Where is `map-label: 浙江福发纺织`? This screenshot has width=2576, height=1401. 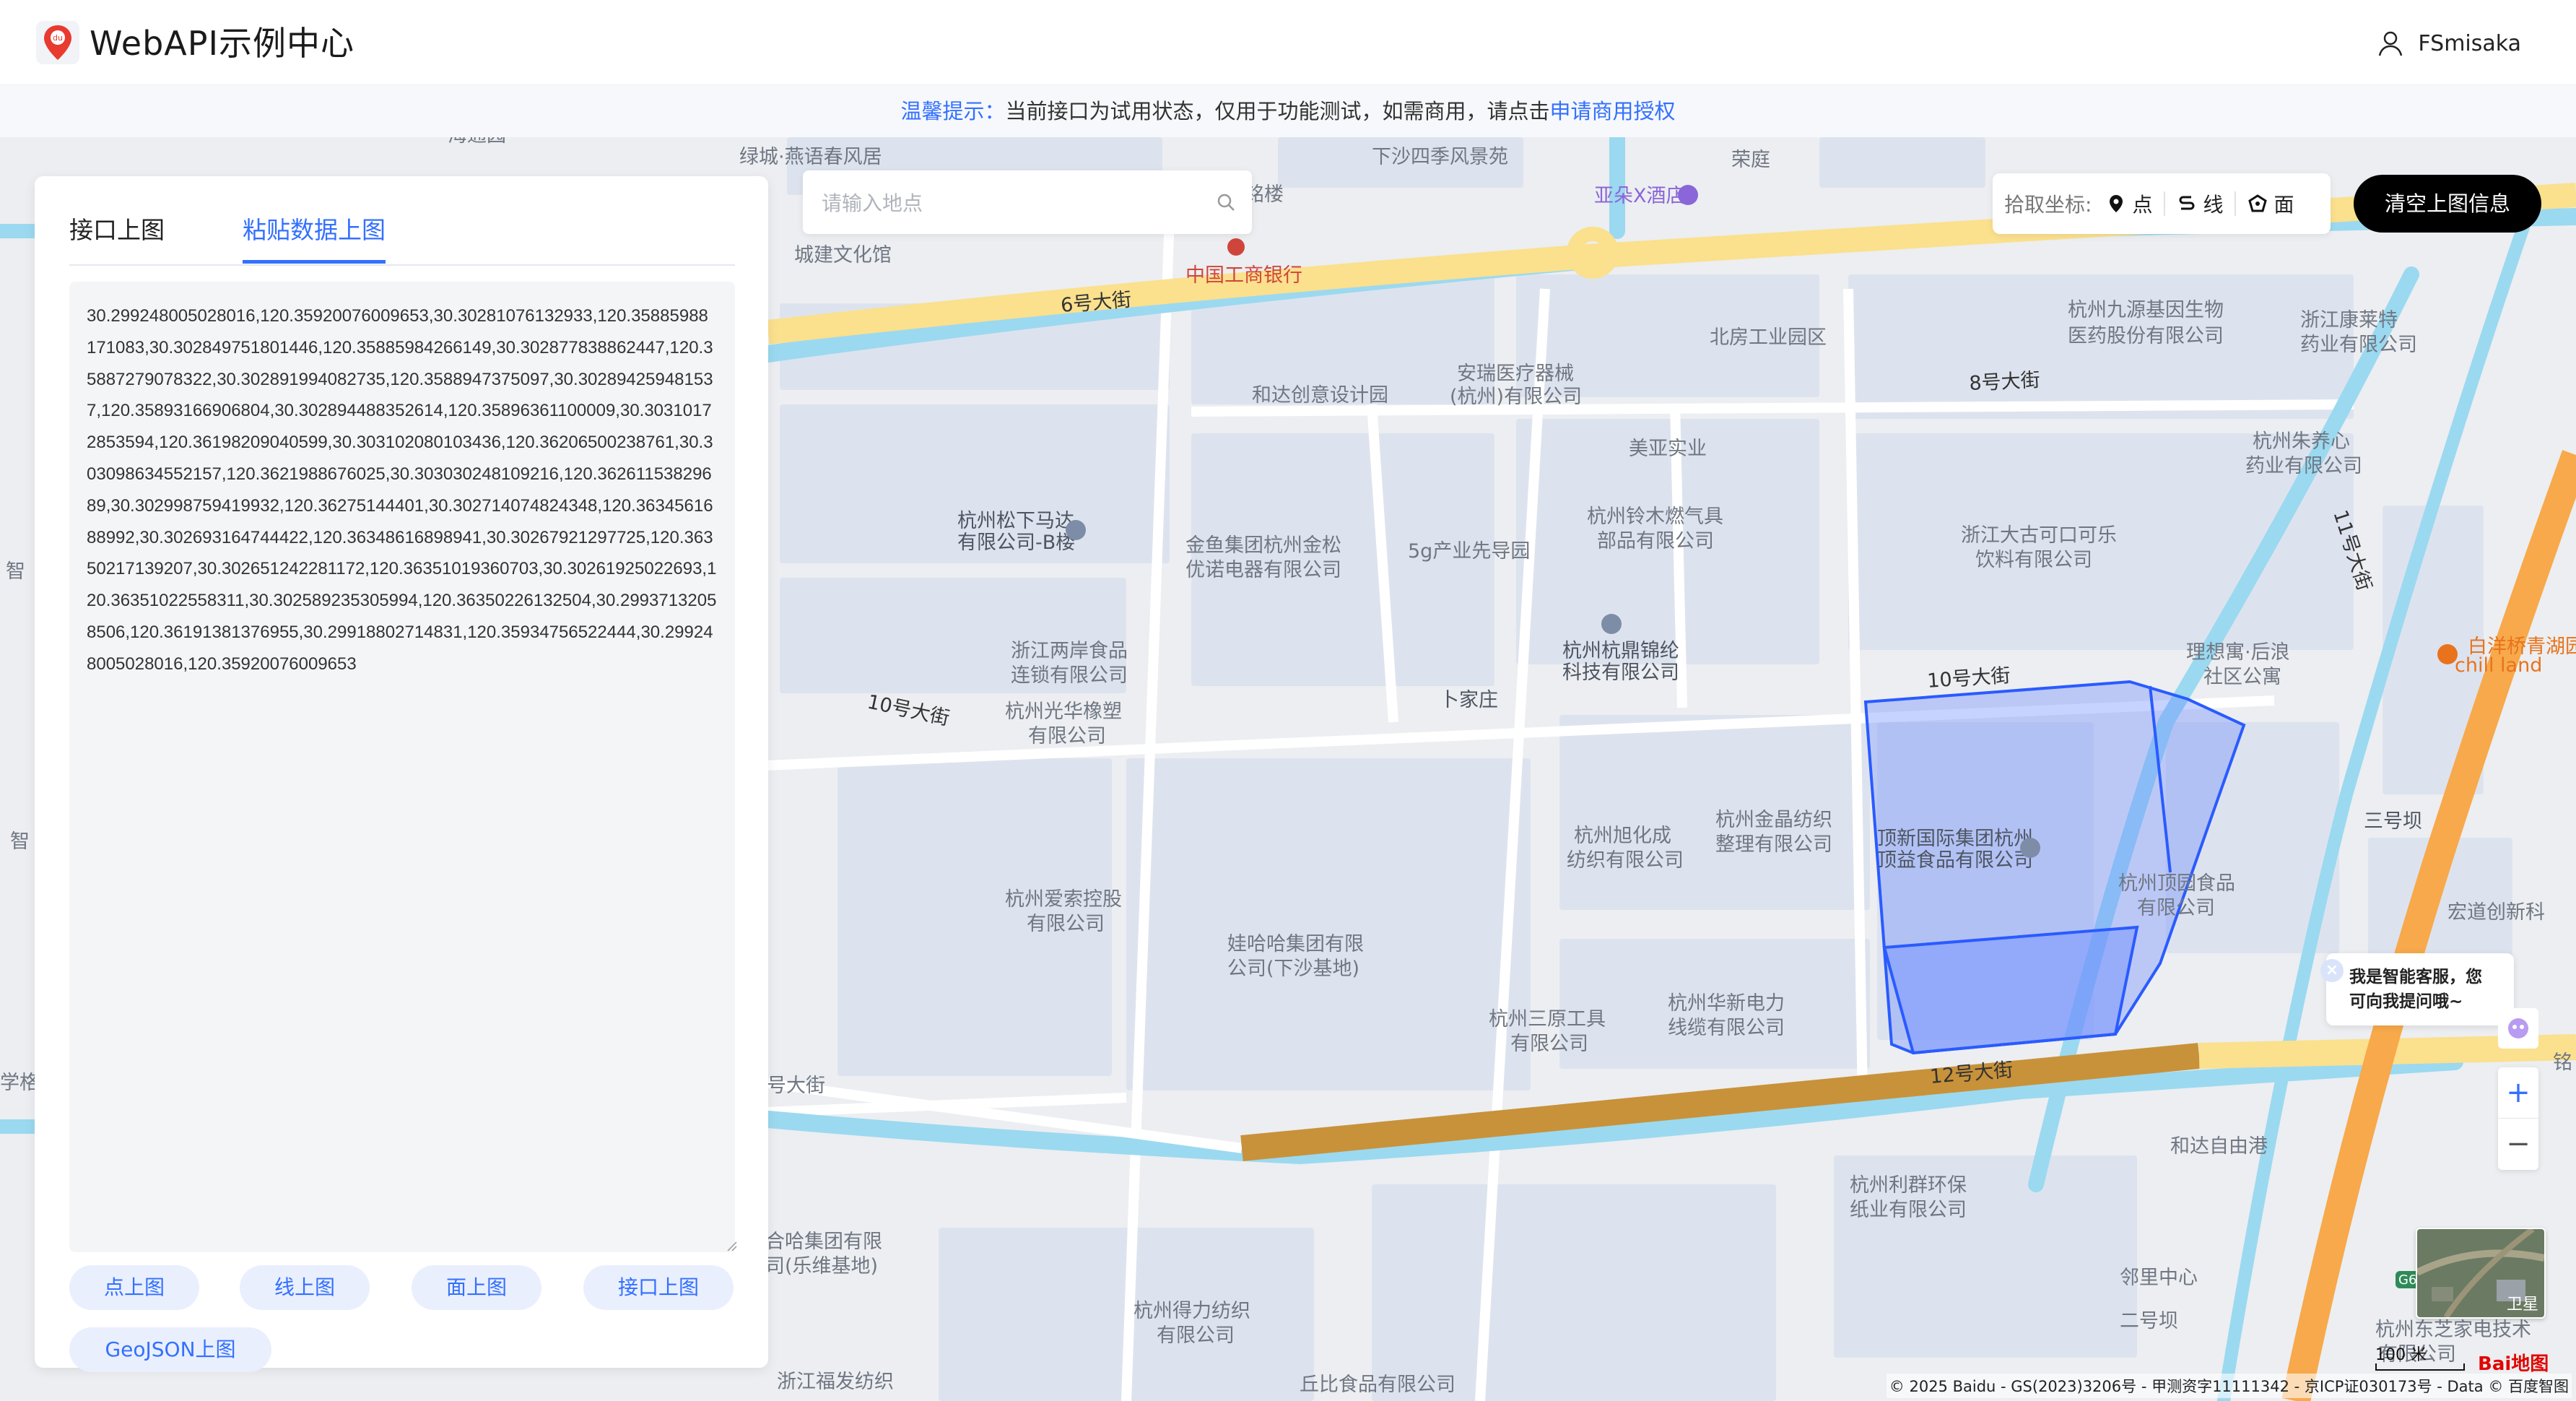 map-label: 浙江福发纺织 is located at coordinates (835, 1382).